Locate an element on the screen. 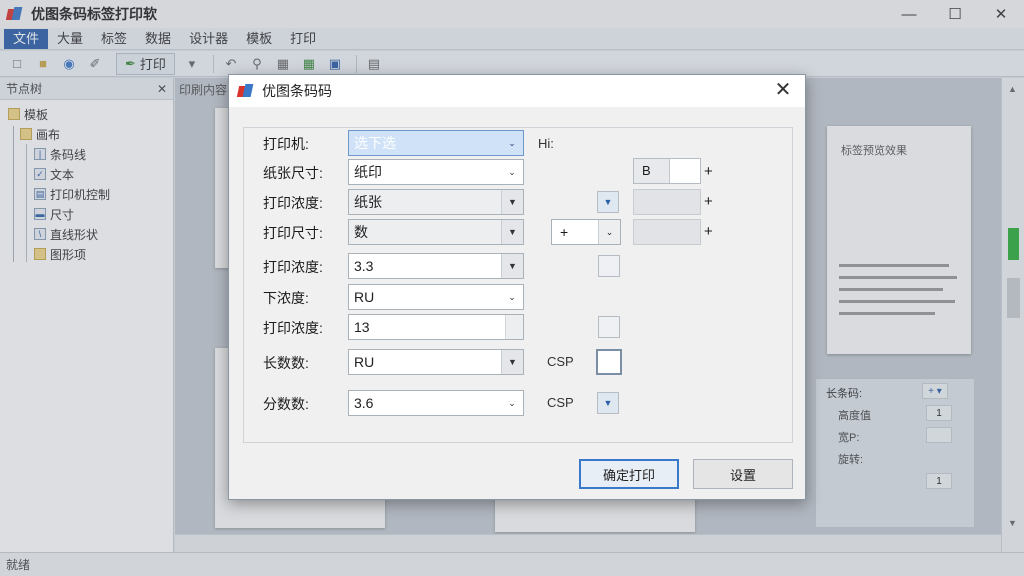 The height and width of the screenshot is (576, 1024). density-value: 3.3 is located at coordinates (364, 266).